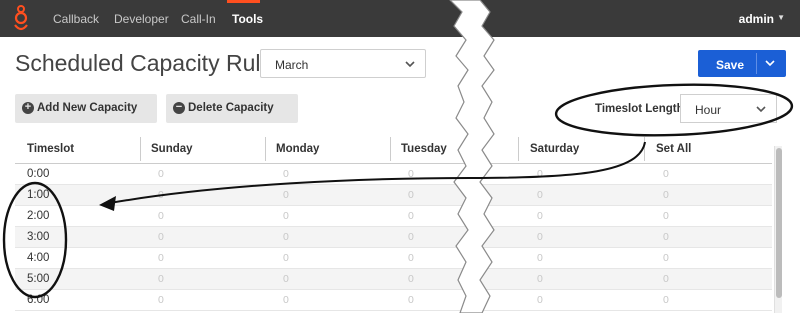  Describe the element at coordinates (708, 110) in the screenshot. I see `timeslot-value: Hour` at that location.